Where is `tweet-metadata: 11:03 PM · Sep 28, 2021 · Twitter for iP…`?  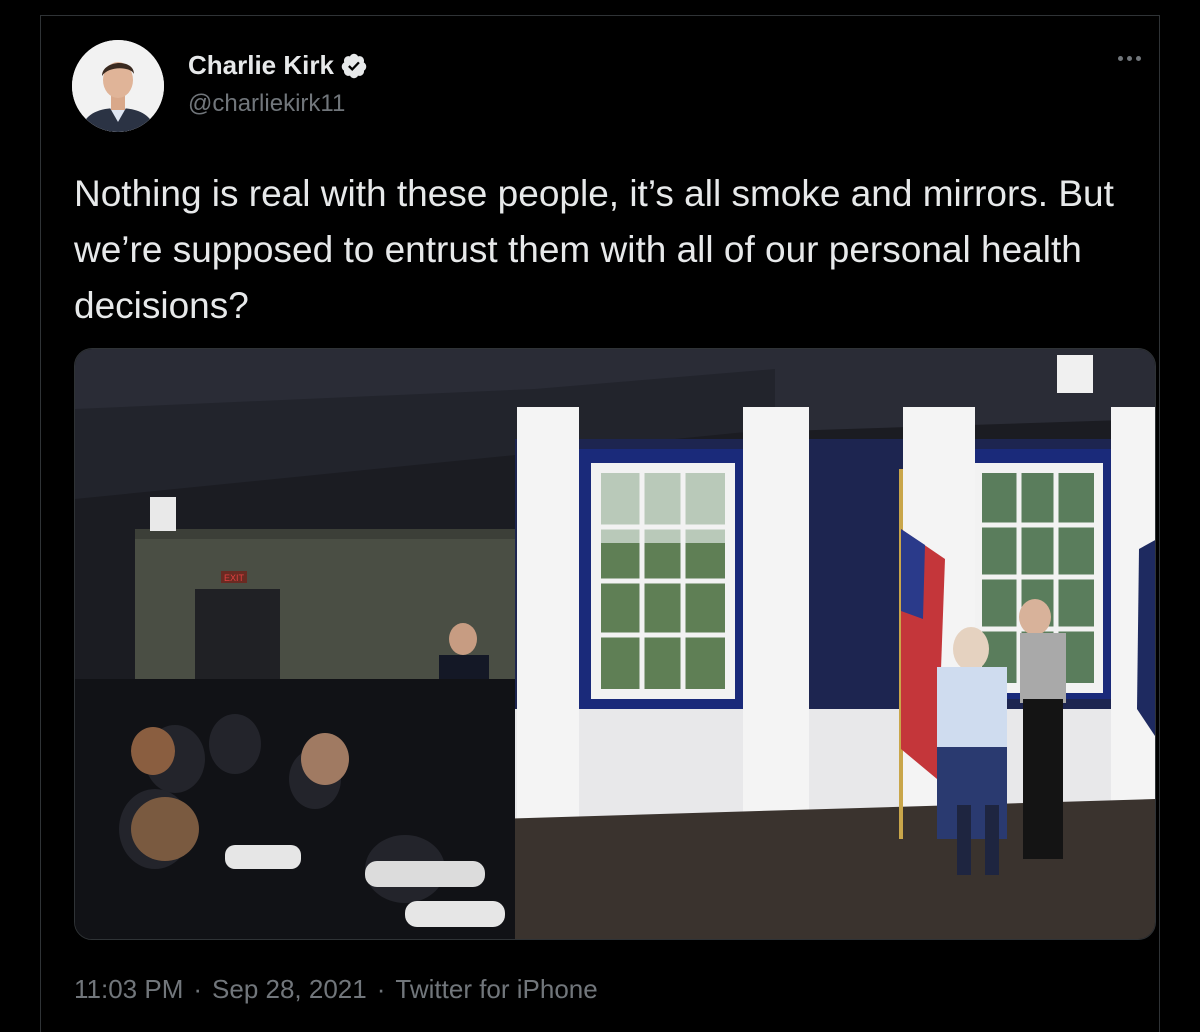 tweet-metadata: 11:03 PM · Sep 28, 2021 · Twitter for iP… is located at coordinates (336, 989).